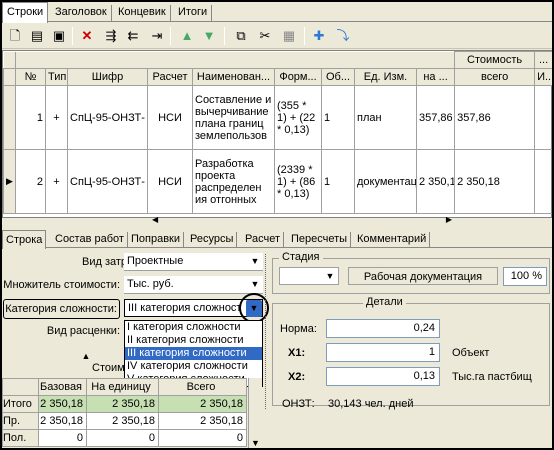 The height and width of the screenshot is (450, 554). I want to click on stage-legend: Стадия, so click(301, 257).